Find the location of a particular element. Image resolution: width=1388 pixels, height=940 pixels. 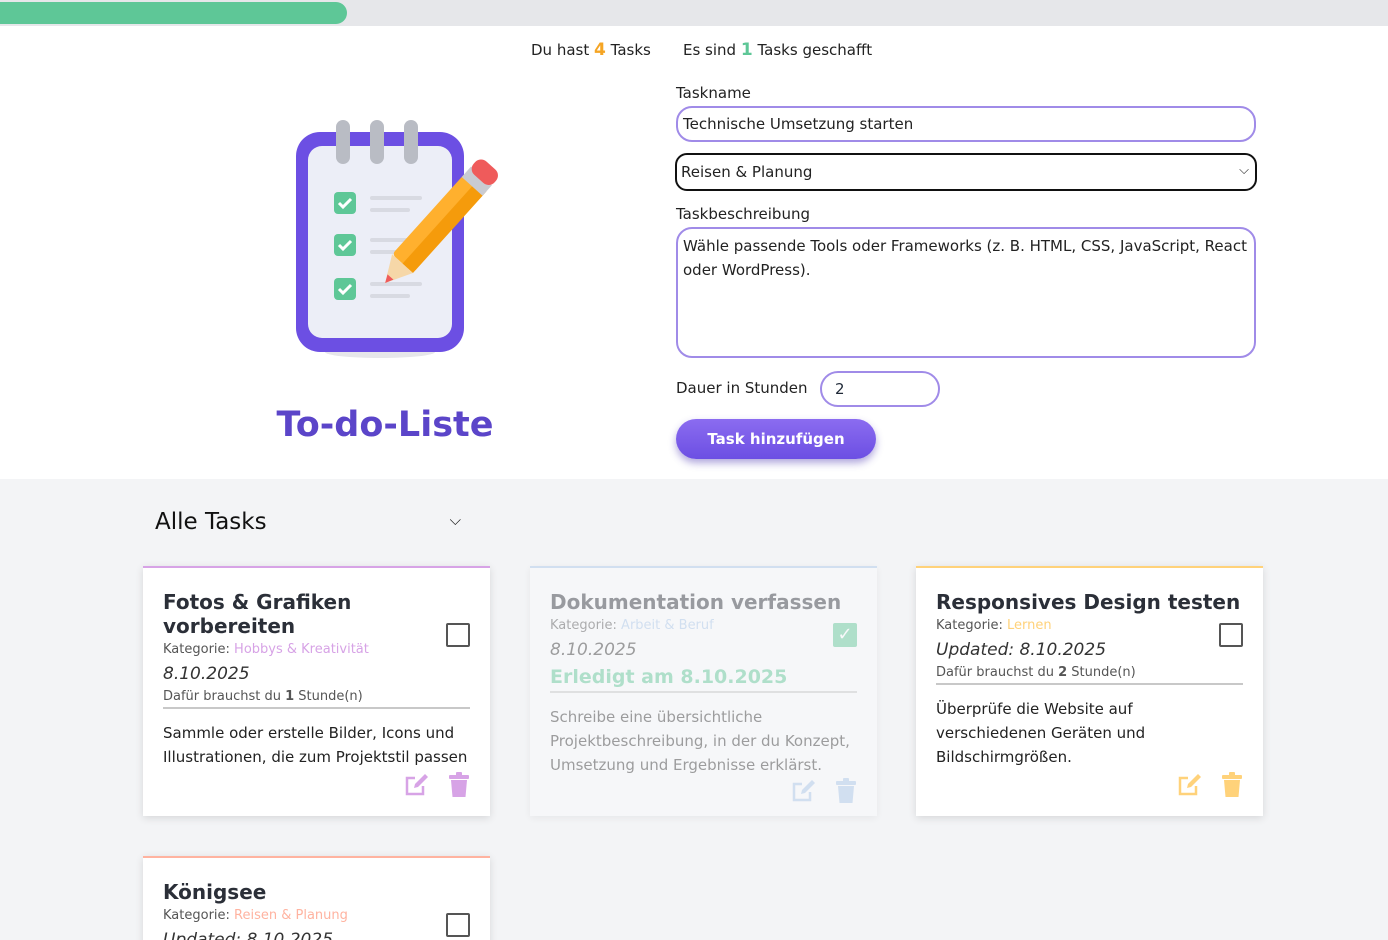

progress-bar is located at coordinates (694, 13).